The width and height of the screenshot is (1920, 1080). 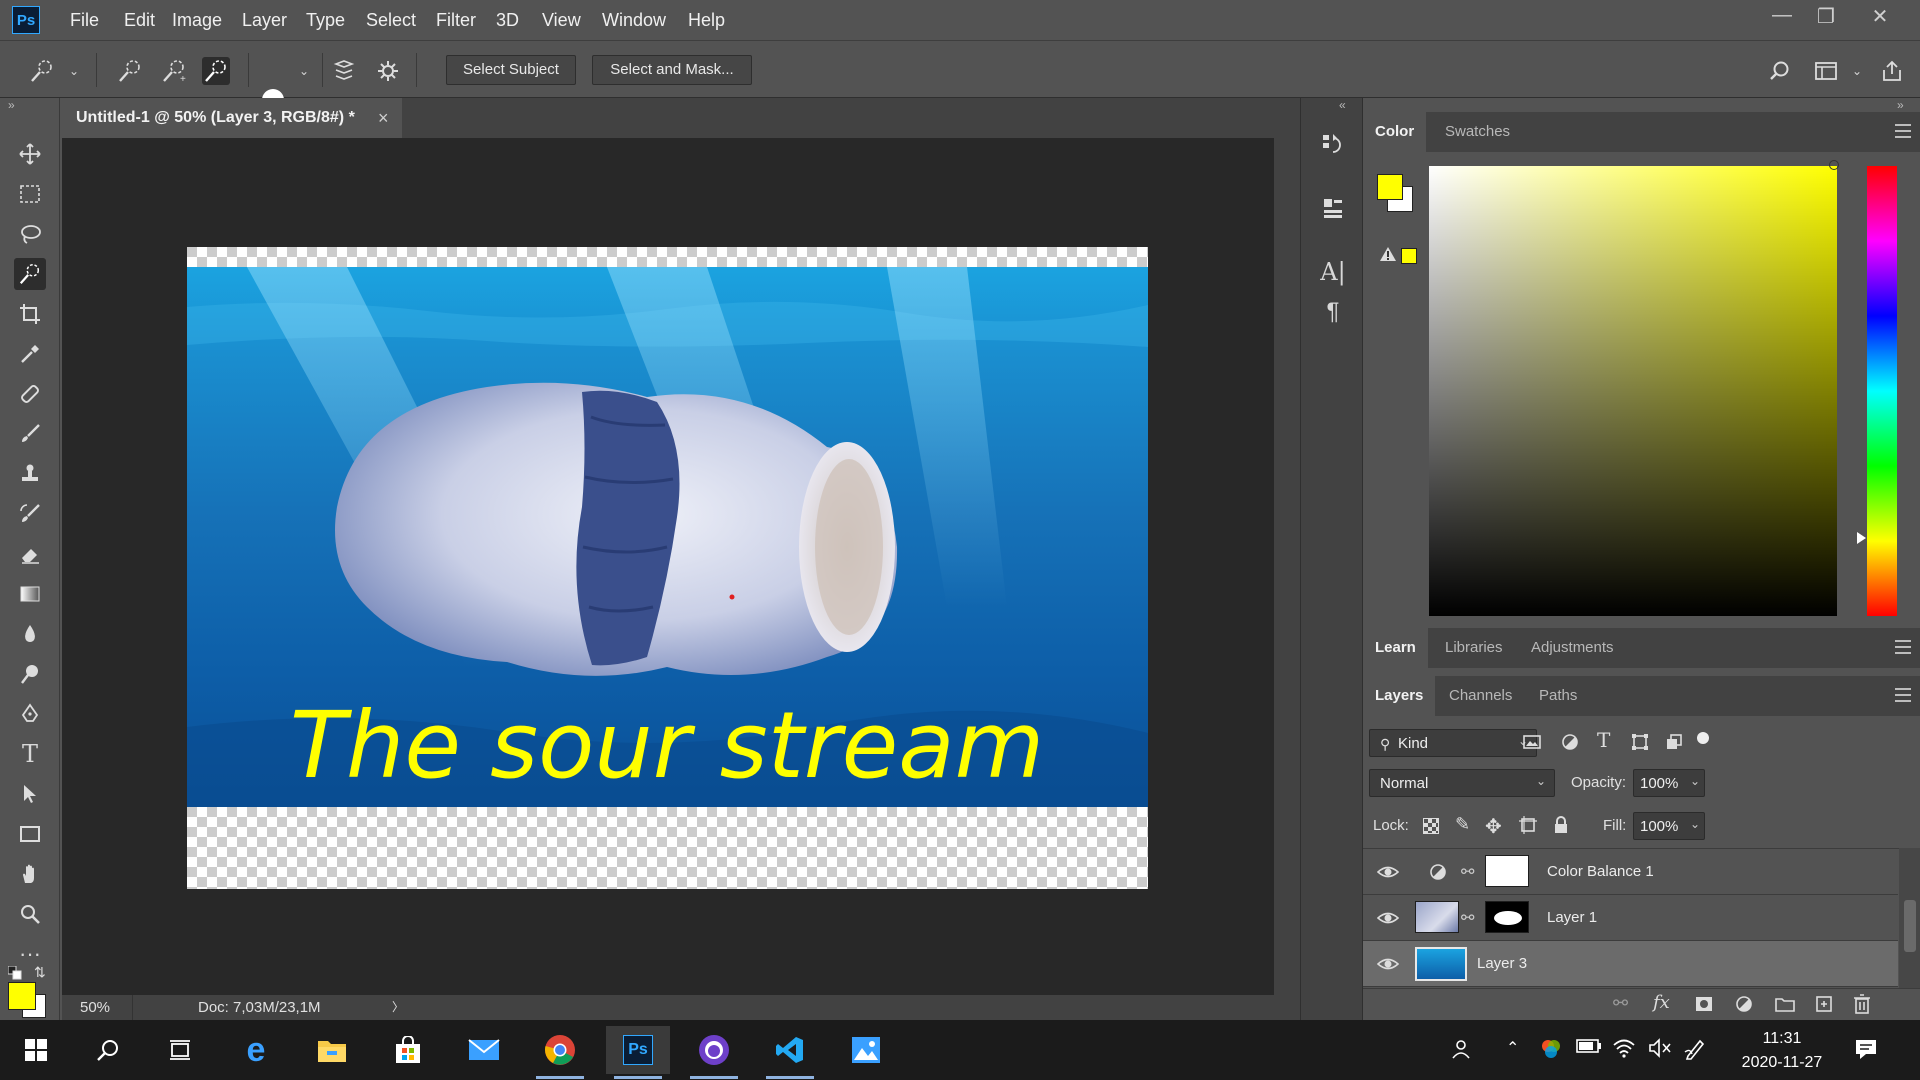 I want to click on lock-transparent-pixels-icon, so click(x=1431, y=826).